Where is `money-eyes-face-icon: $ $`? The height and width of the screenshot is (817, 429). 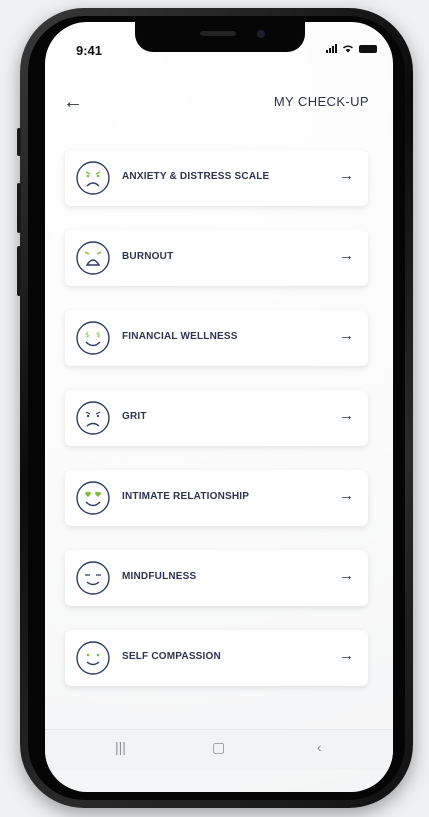
money-eyes-face-icon: $ $ is located at coordinates (93, 338).